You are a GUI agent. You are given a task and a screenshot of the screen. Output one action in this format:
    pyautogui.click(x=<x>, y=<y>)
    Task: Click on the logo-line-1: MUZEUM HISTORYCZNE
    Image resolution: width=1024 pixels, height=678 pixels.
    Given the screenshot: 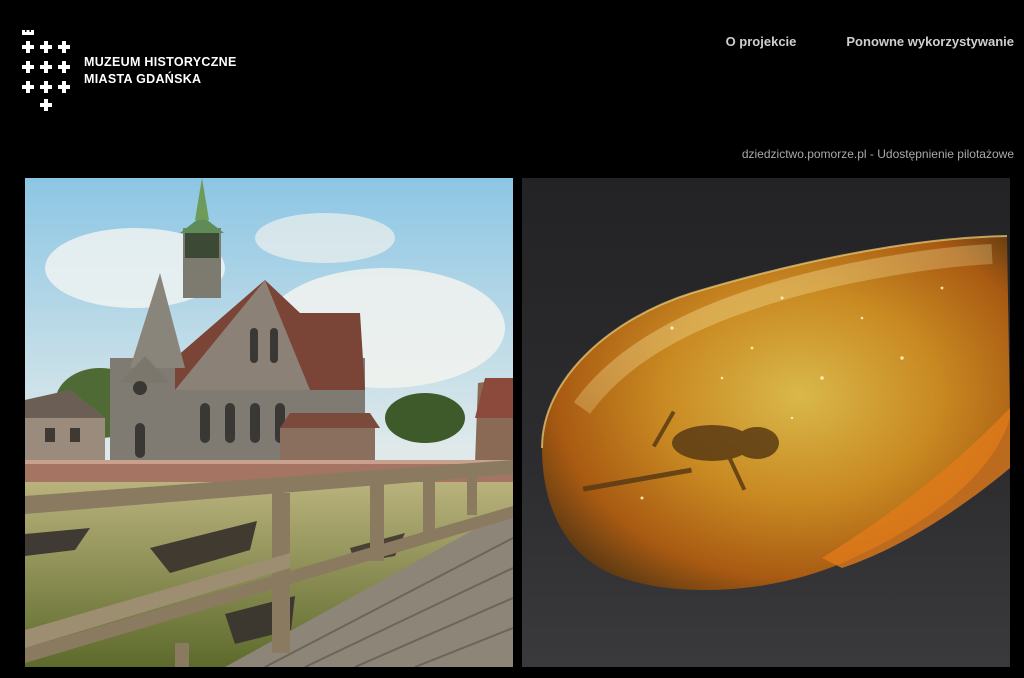 What is the action you would take?
    pyautogui.click(x=160, y=62)
    